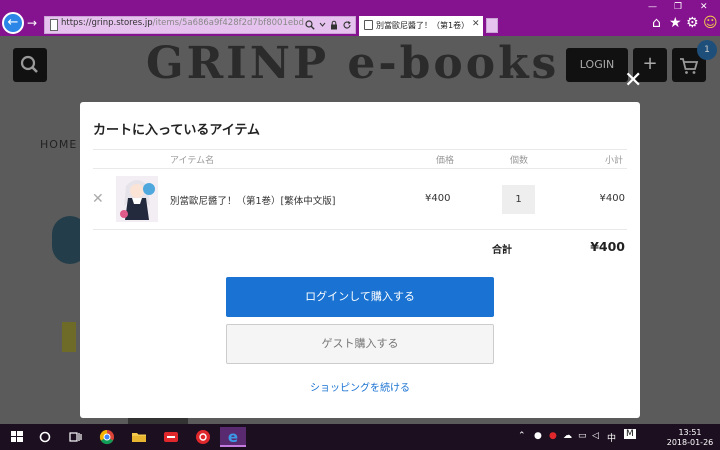 This screenshot has height=450, width=720. I want to click on continue-shopping-link: ショッピングを続ける, so click(360, 386).